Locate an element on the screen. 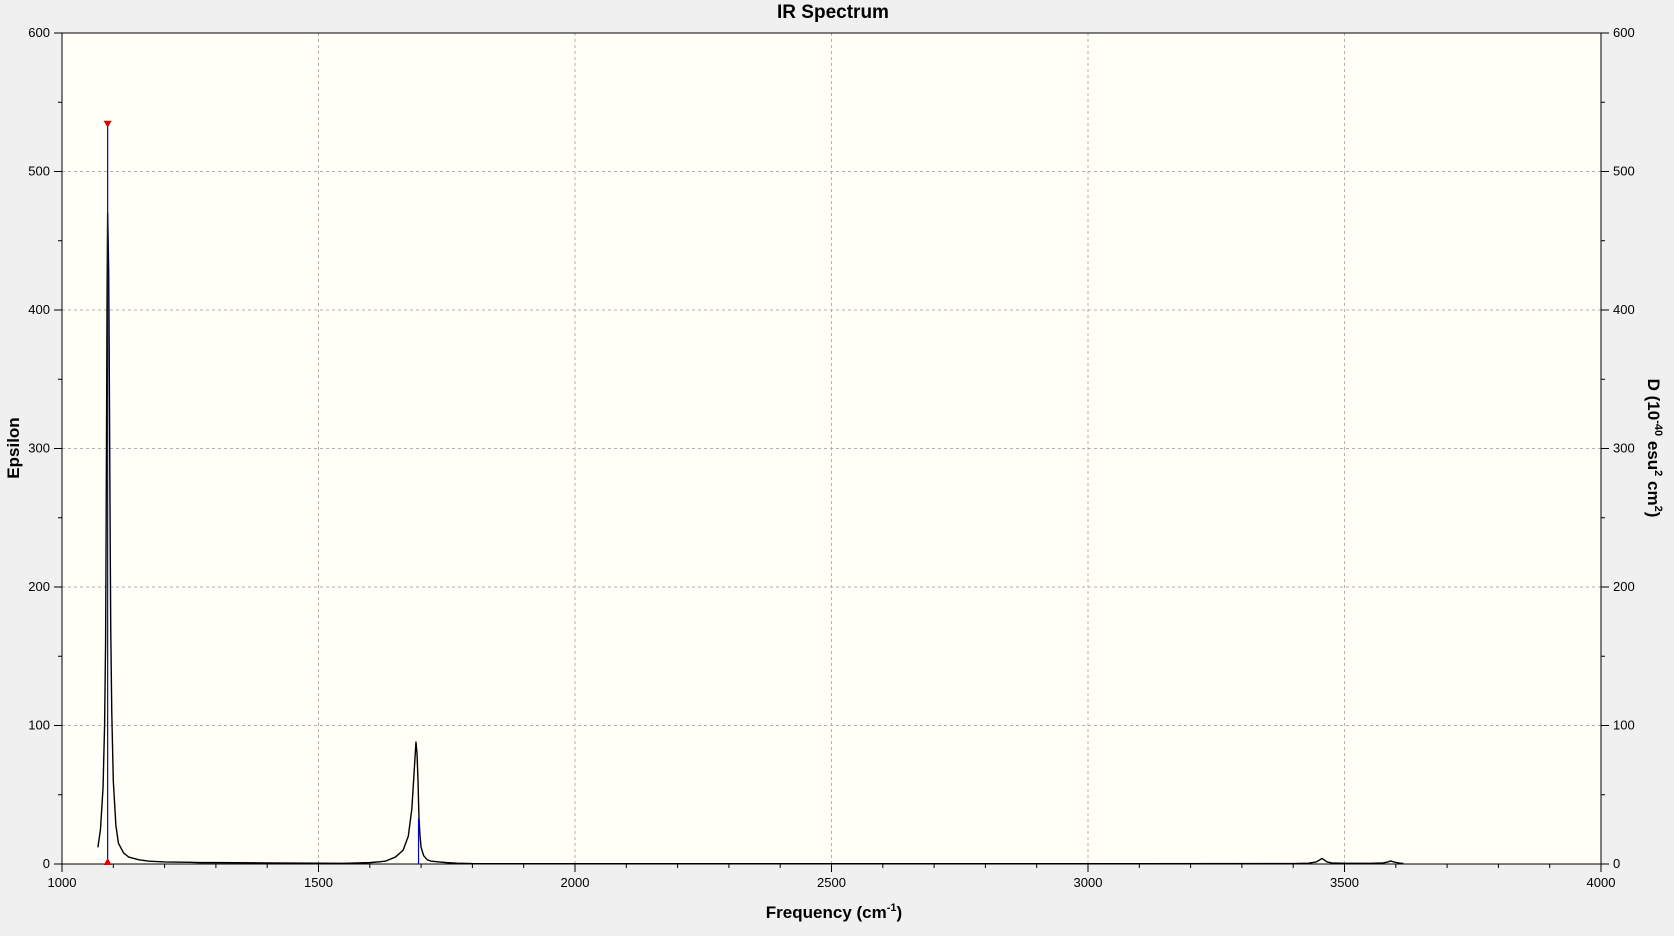 The width and height of the screenshot is (1674, 936). y-left-tick-label: 300 is located at coordinates (39, 448).